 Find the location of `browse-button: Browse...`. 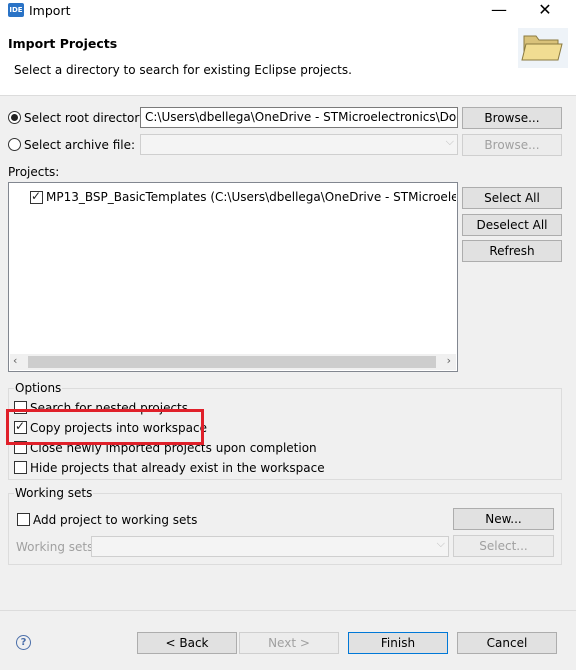

browse-button: Browse... is located at coordinates (512, 118).